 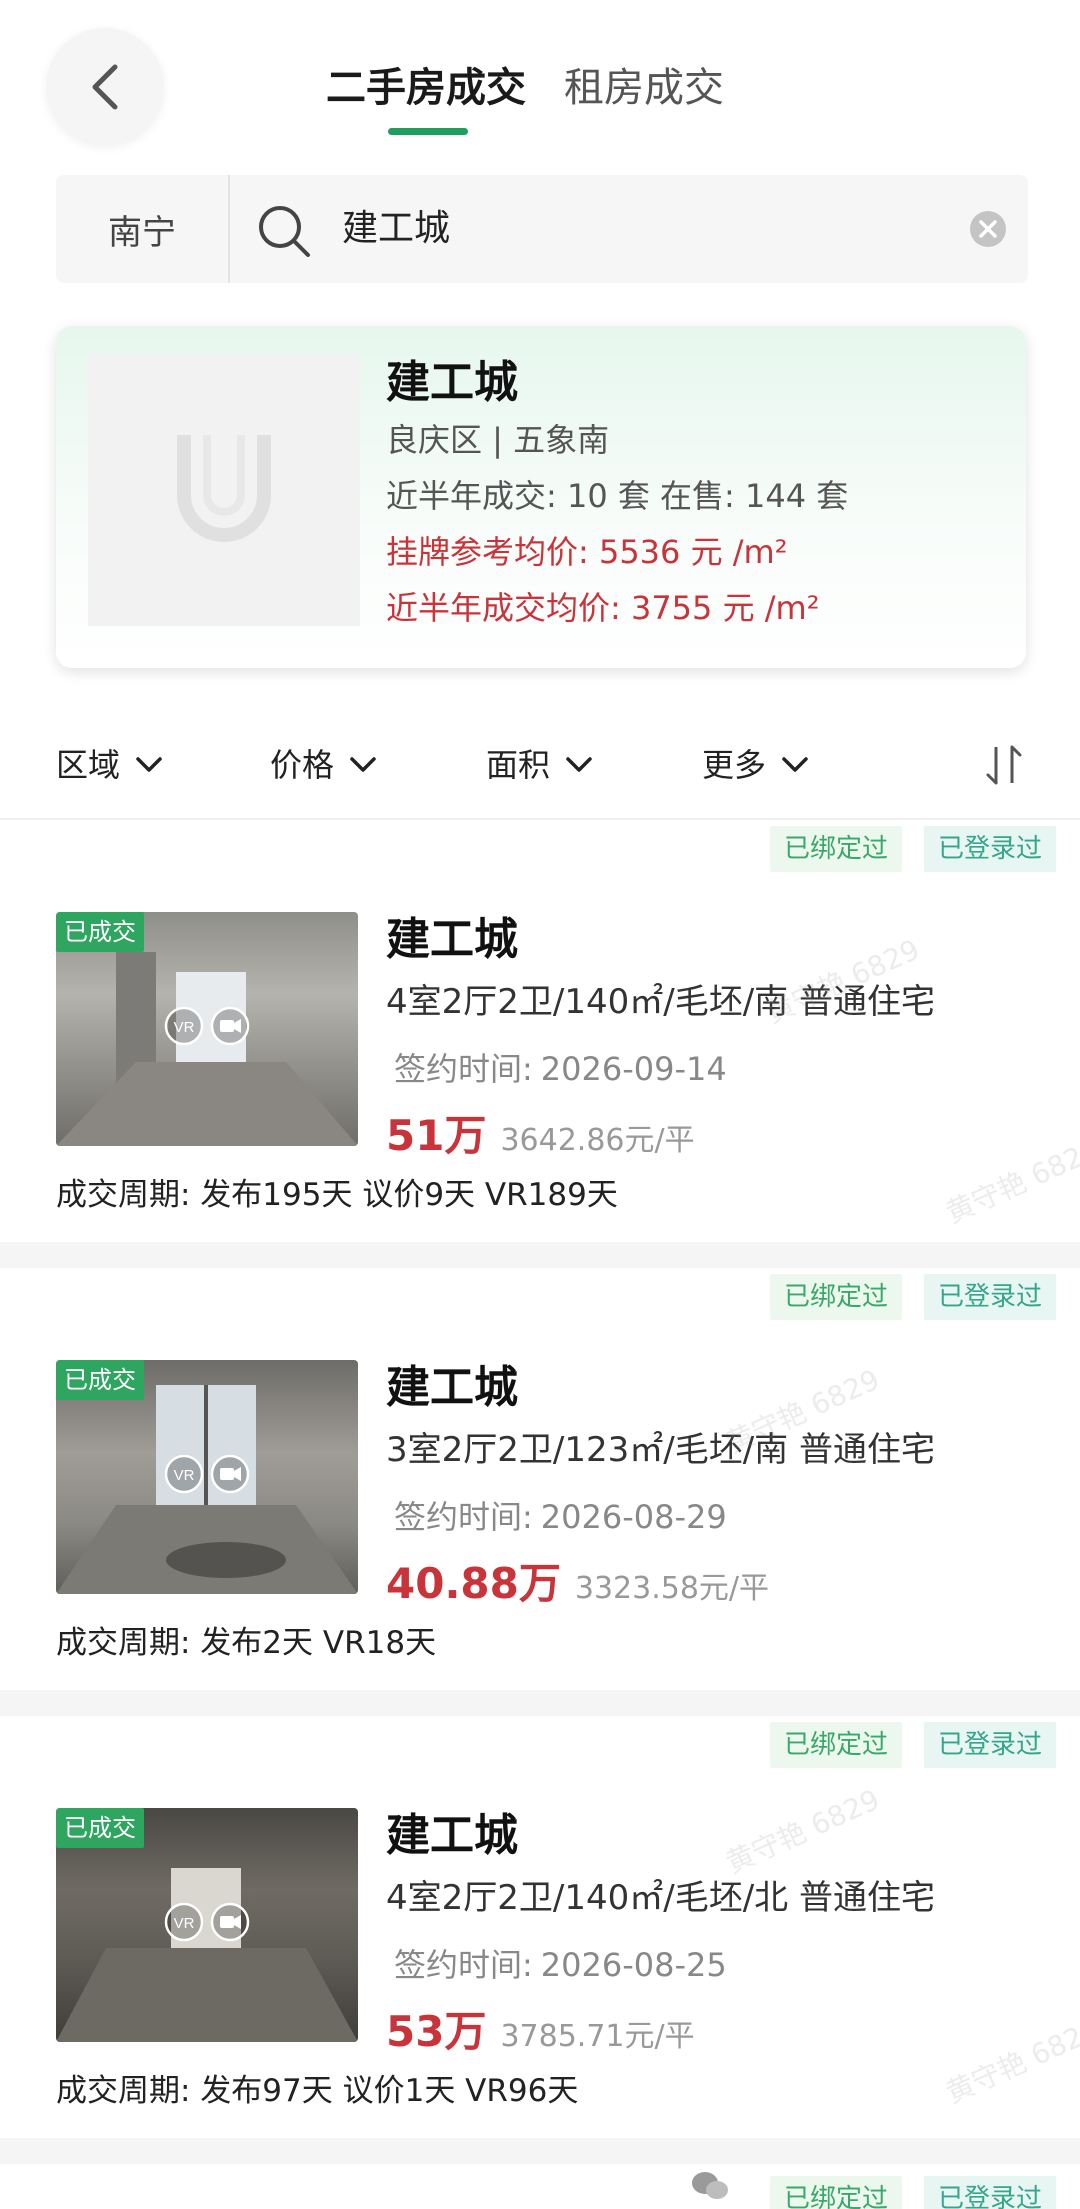 I want to click on listing-specs: 4室2厅2卫/140㎡/毛坯/北 普通住宅, so click(x=660, y=1898).